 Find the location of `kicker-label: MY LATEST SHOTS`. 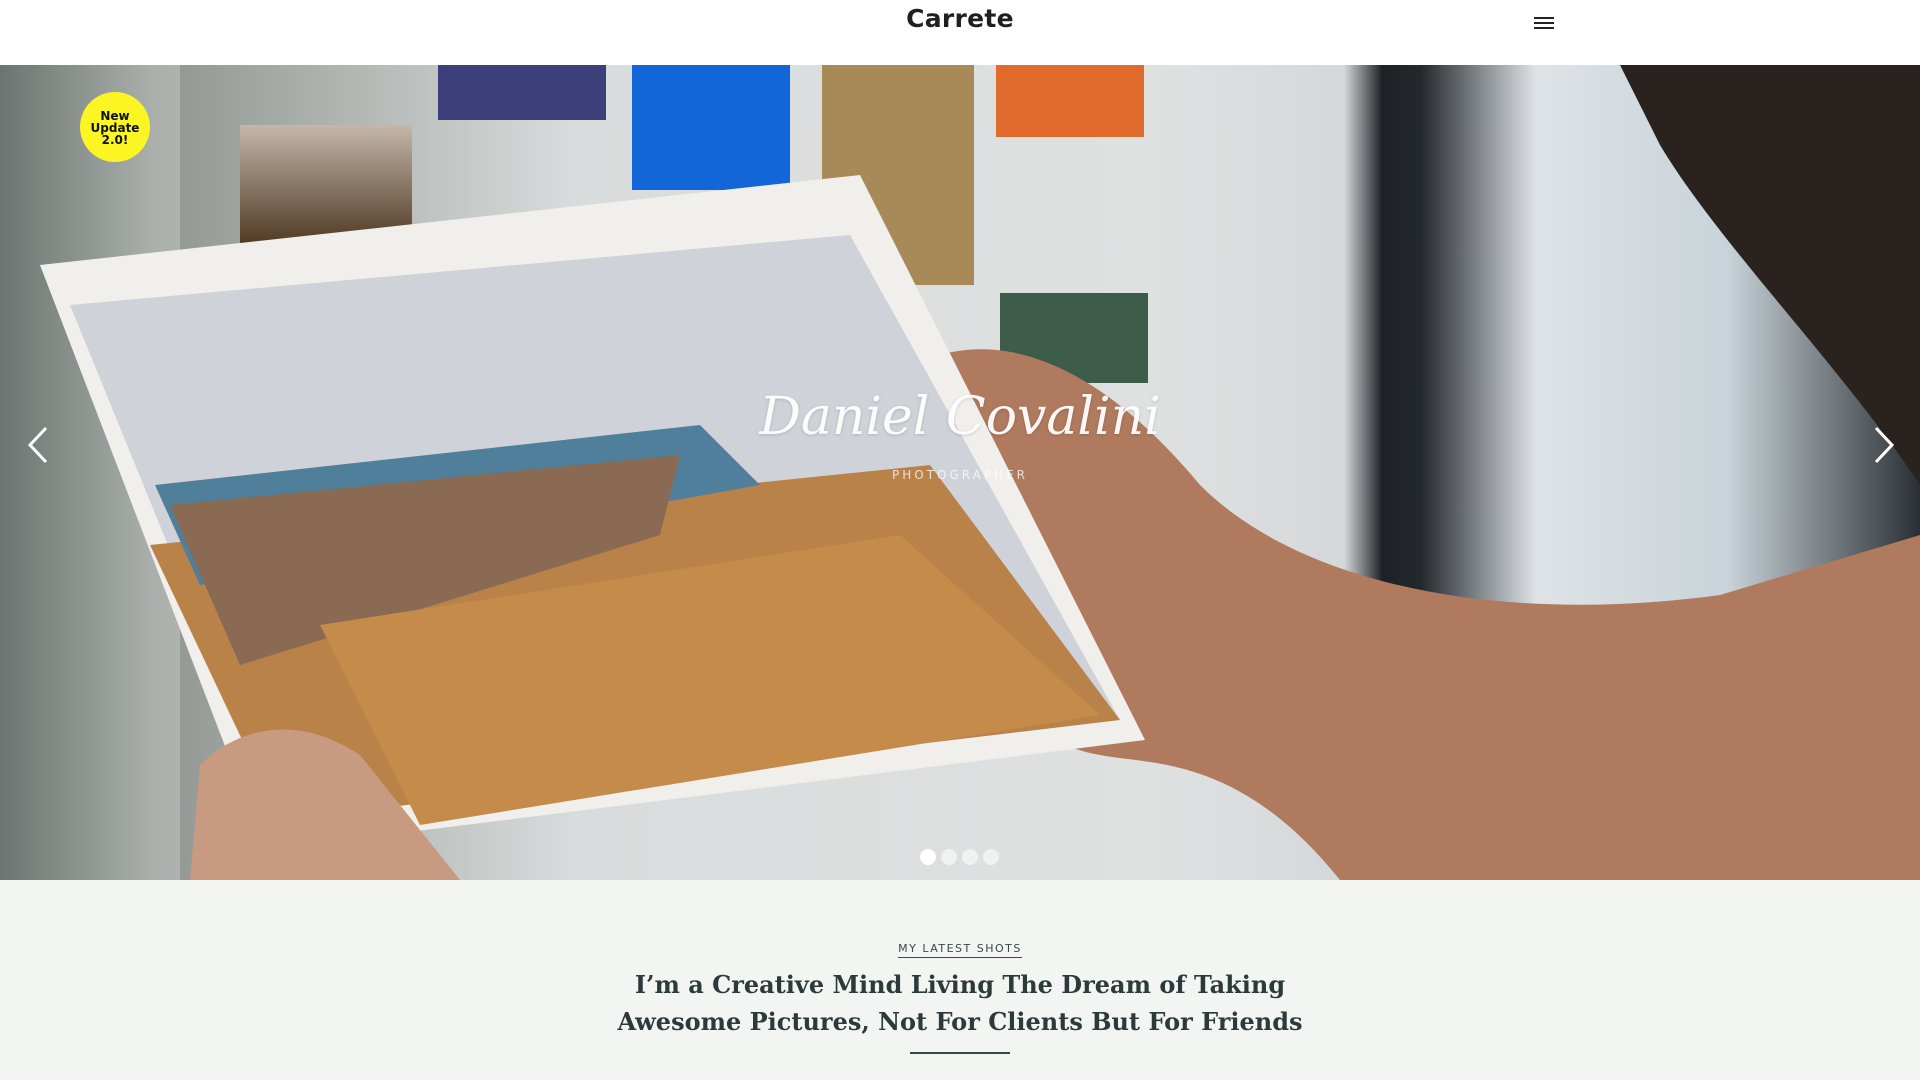

kicker-label: MY LATEST SHOTS is located at coordinates (960, 950).